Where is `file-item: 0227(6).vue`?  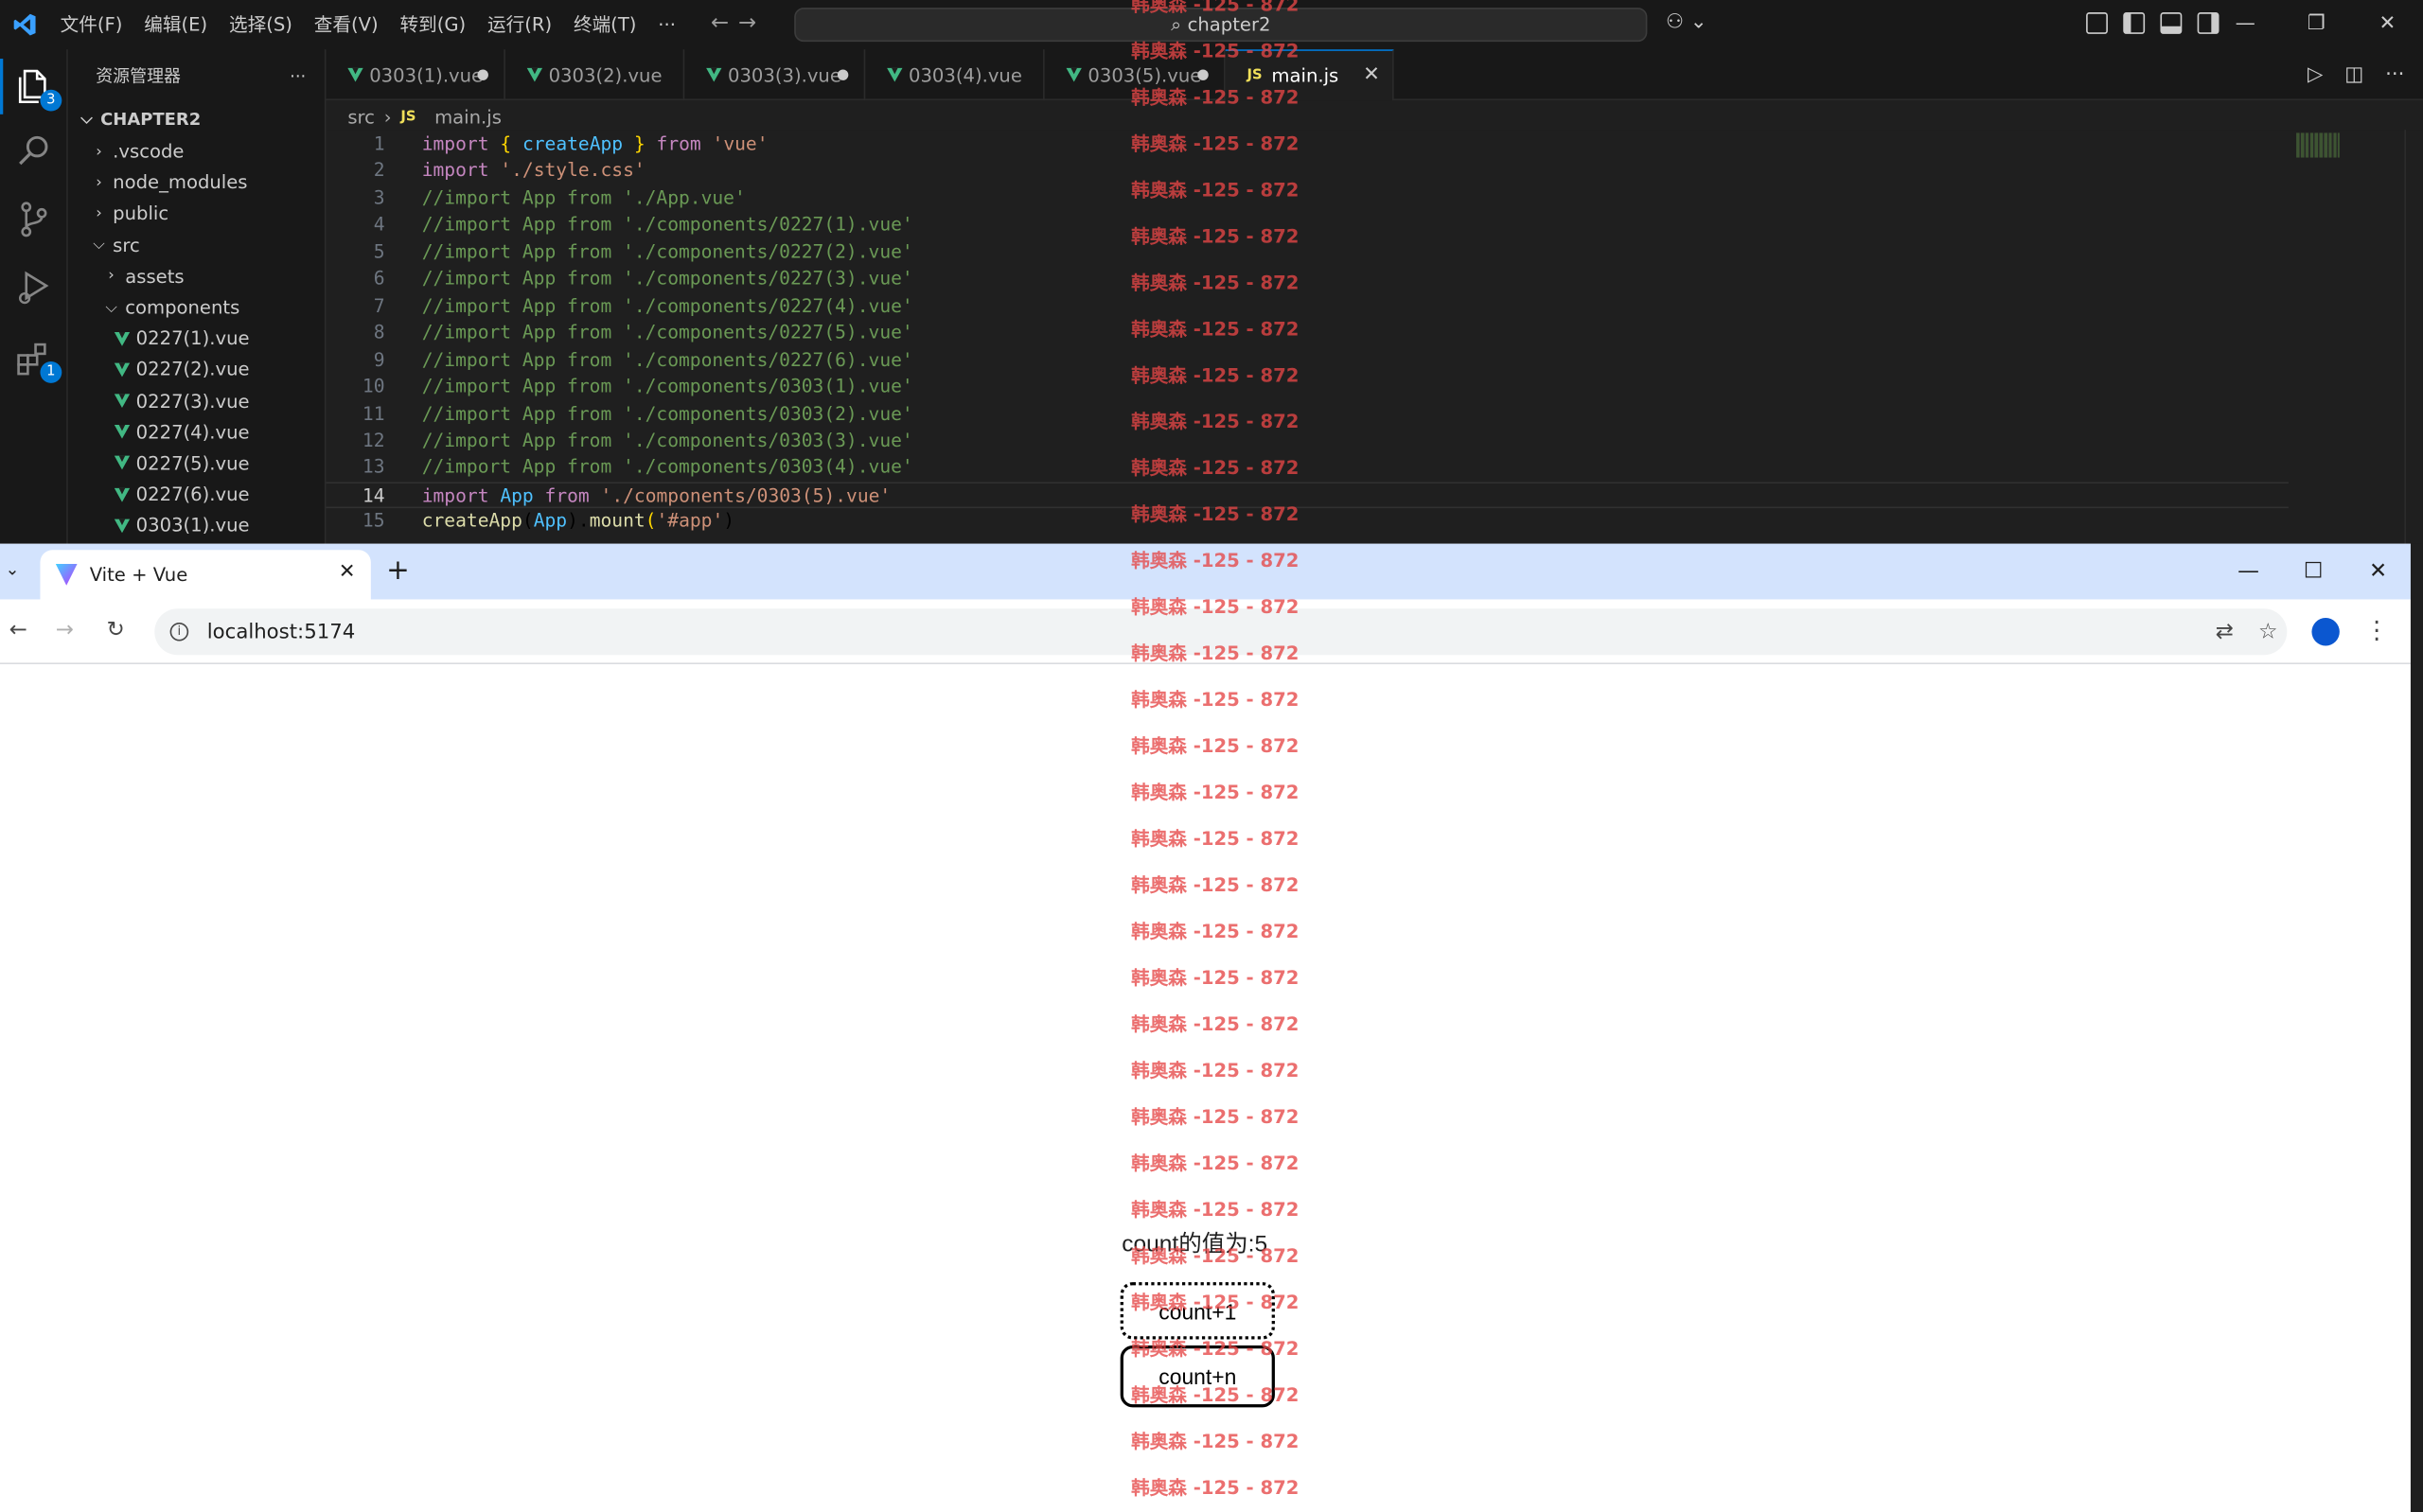
file-item: 0227(6).vue is located at coordinates (196, 495).